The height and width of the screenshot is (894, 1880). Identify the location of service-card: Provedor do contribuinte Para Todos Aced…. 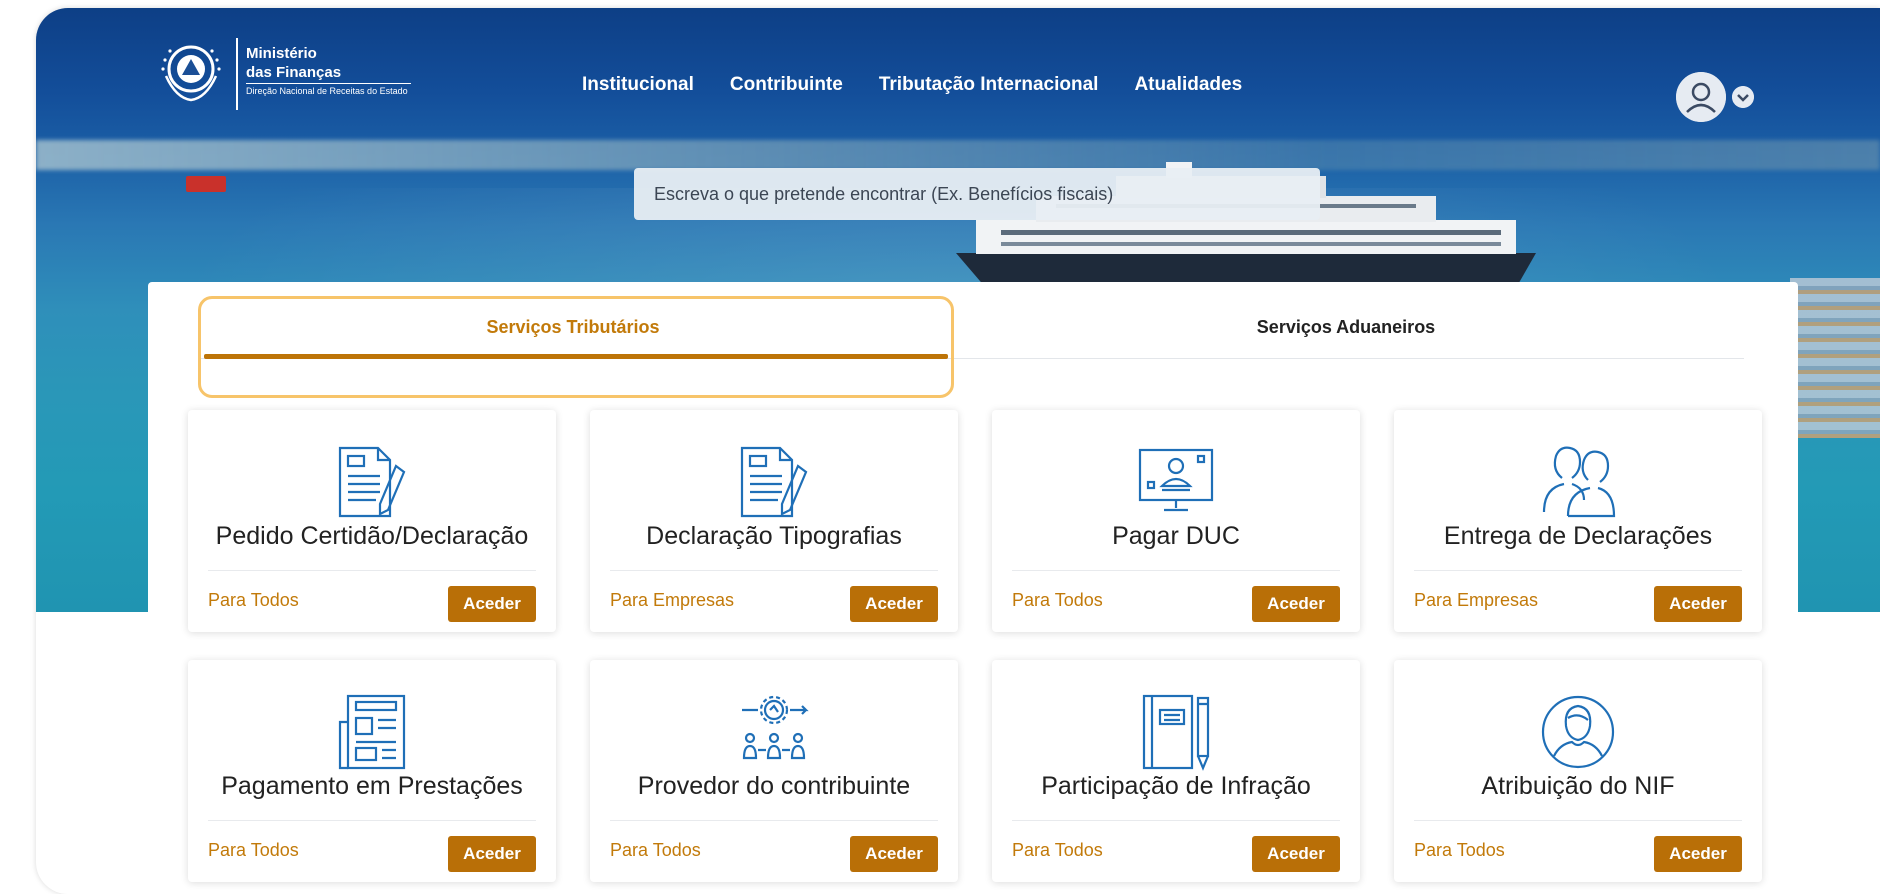
(774, 771).